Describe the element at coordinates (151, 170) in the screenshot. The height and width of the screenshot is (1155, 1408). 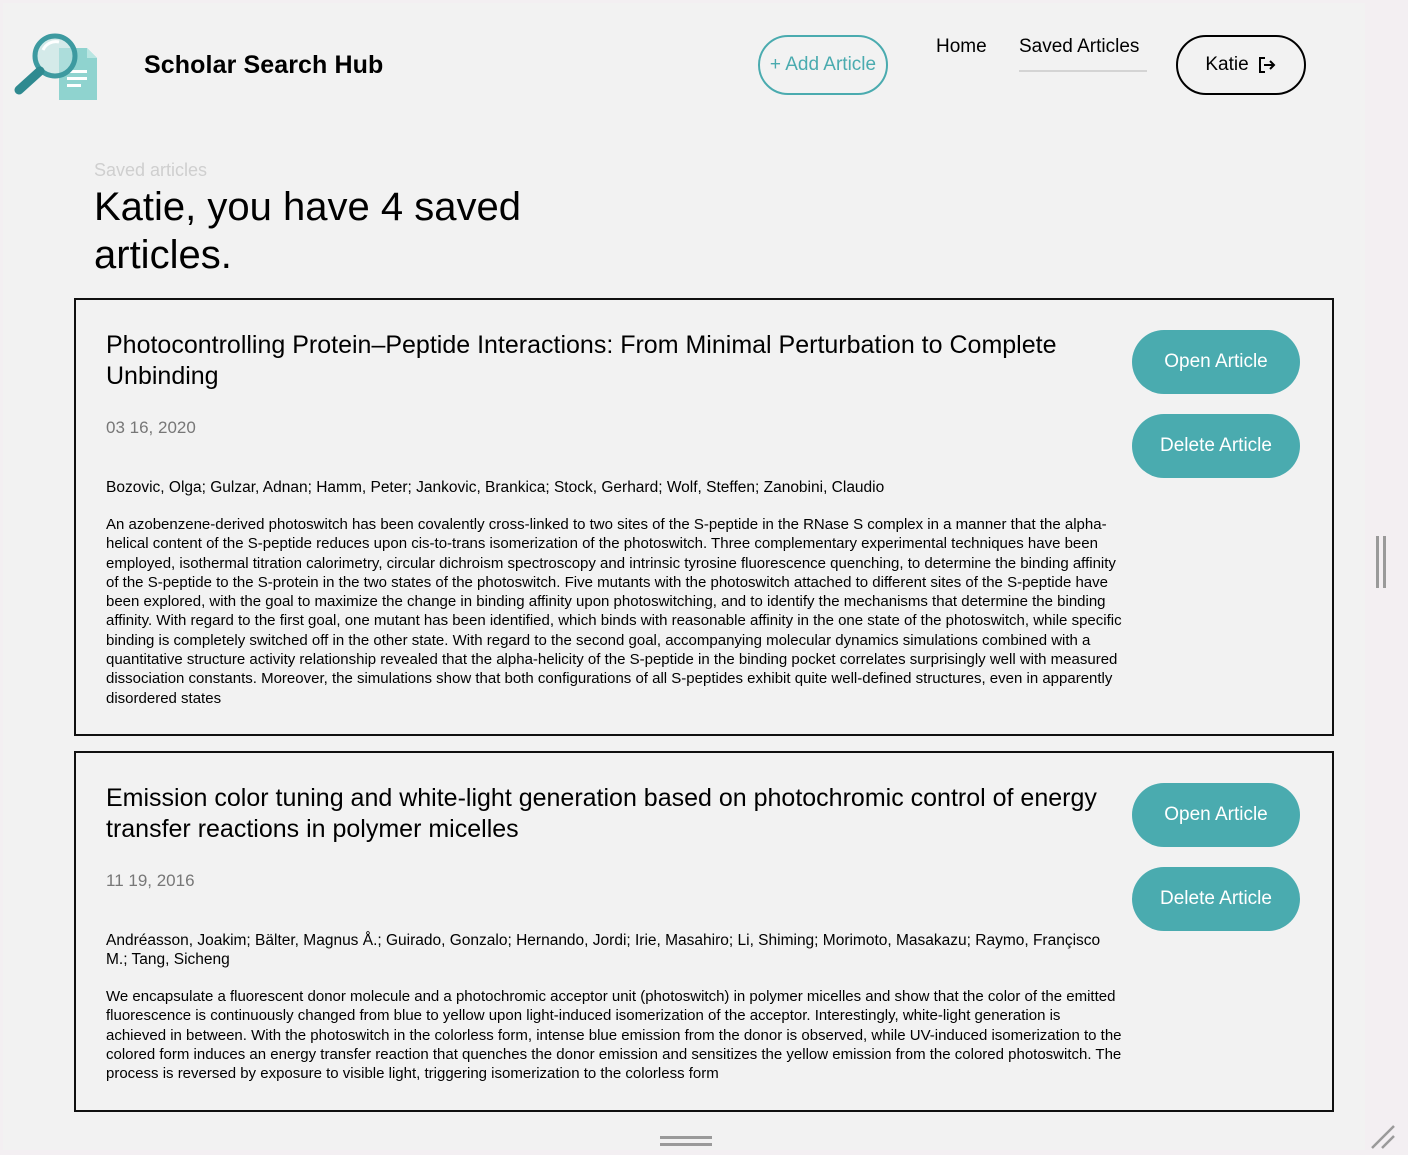
I see `section-eyebrow: Saved articles` at that location.